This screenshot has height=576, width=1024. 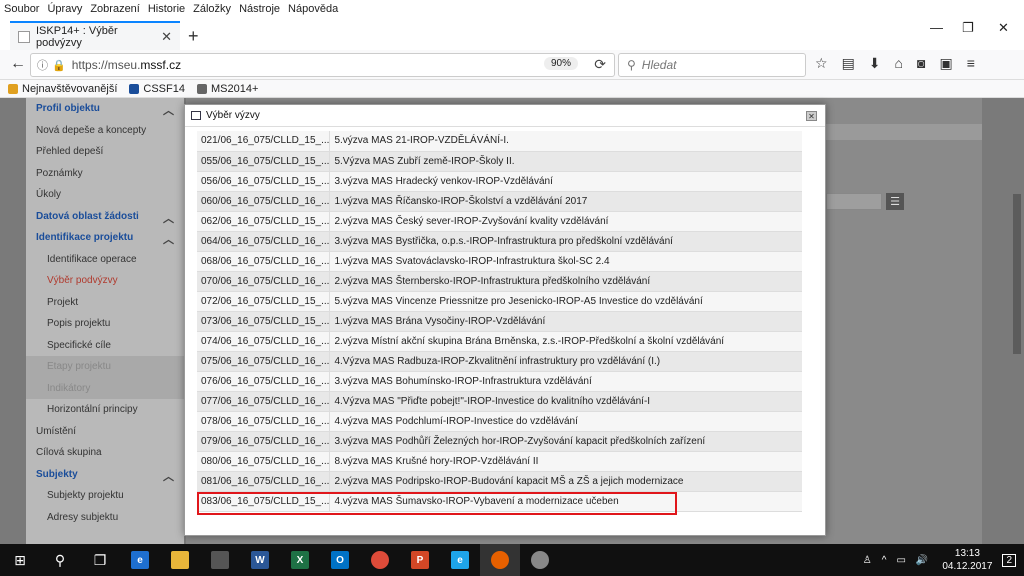 I want to click on sidebar-item: Projekt, so click(x=105, y=303).